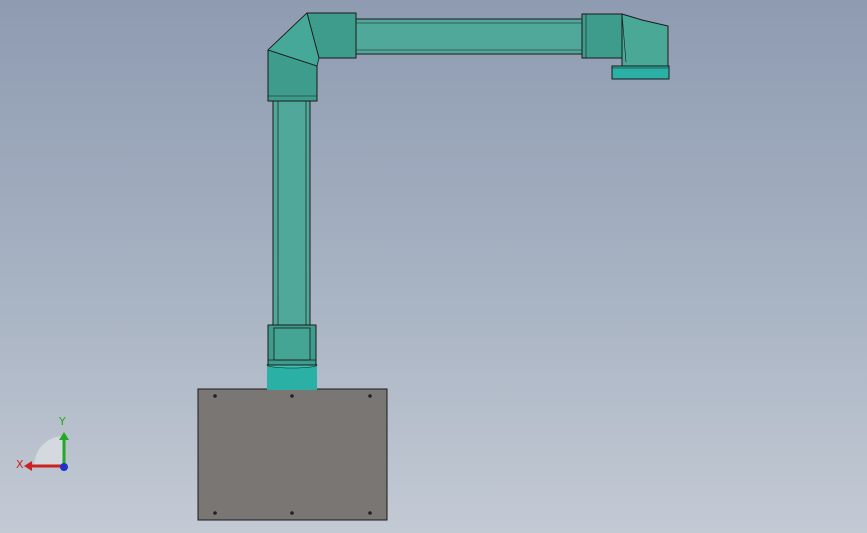  What do you see at coordinates (20, 464) in the screenshot?
I see `x-axis-label: X` at bounding box center [20, 464].